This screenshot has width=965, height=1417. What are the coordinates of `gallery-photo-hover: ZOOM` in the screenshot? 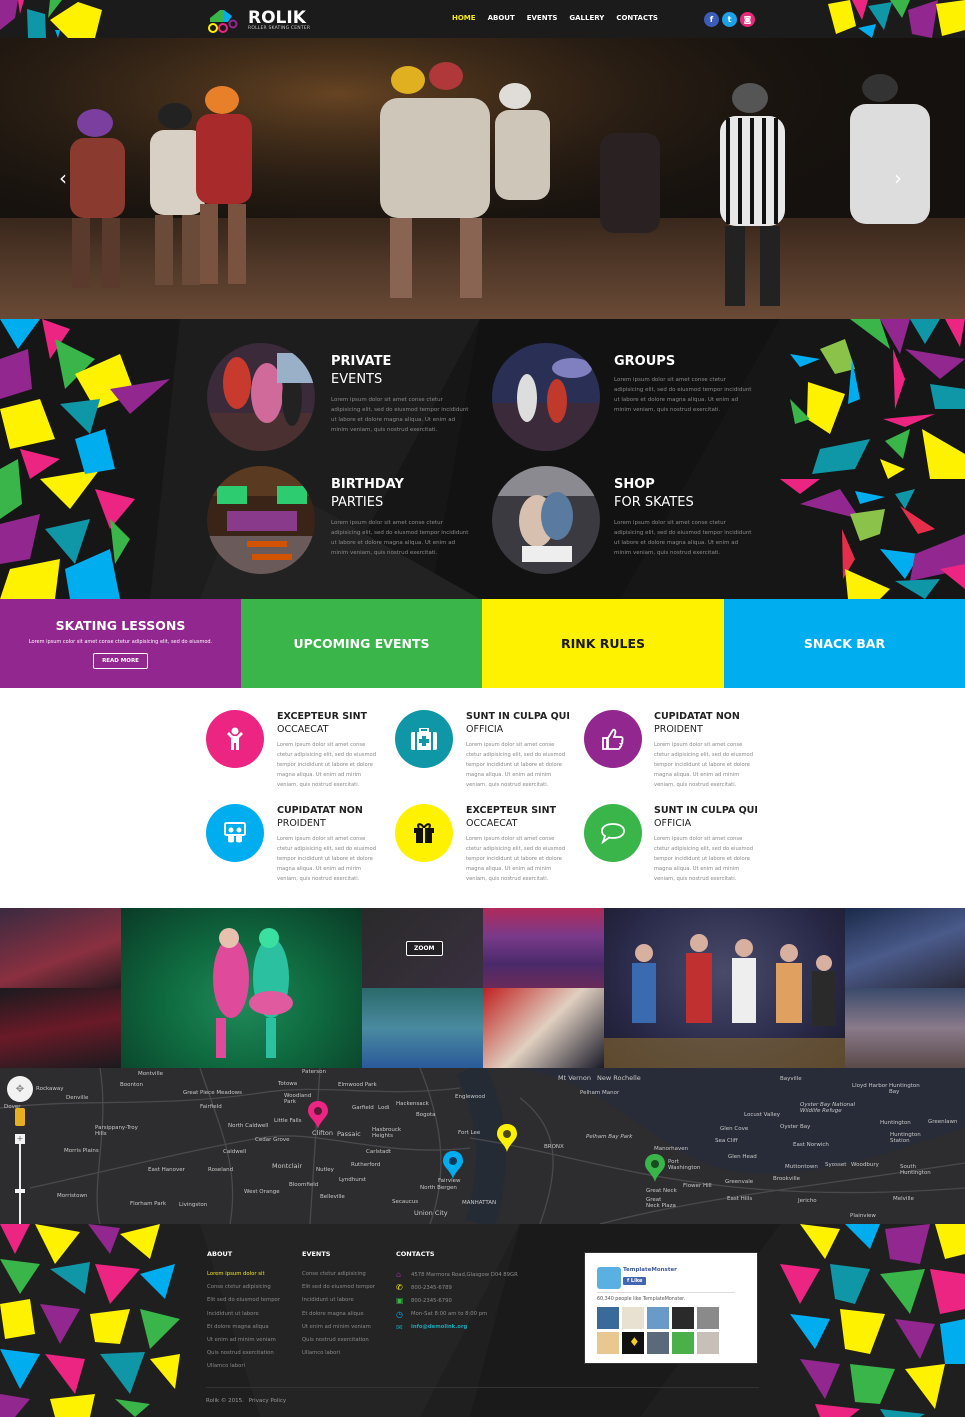 It's located at (422, 948).